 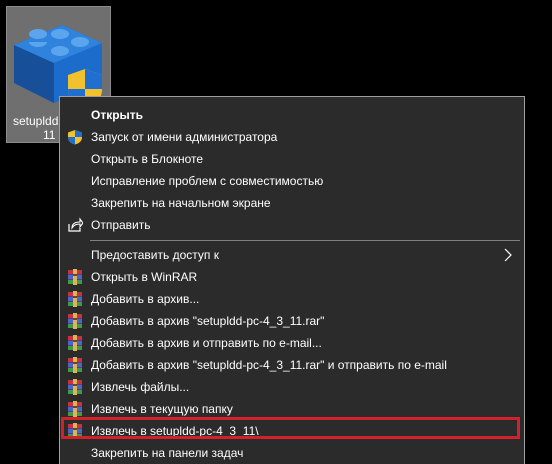 I want to click on shield-icon, so click(x=75, y=137).